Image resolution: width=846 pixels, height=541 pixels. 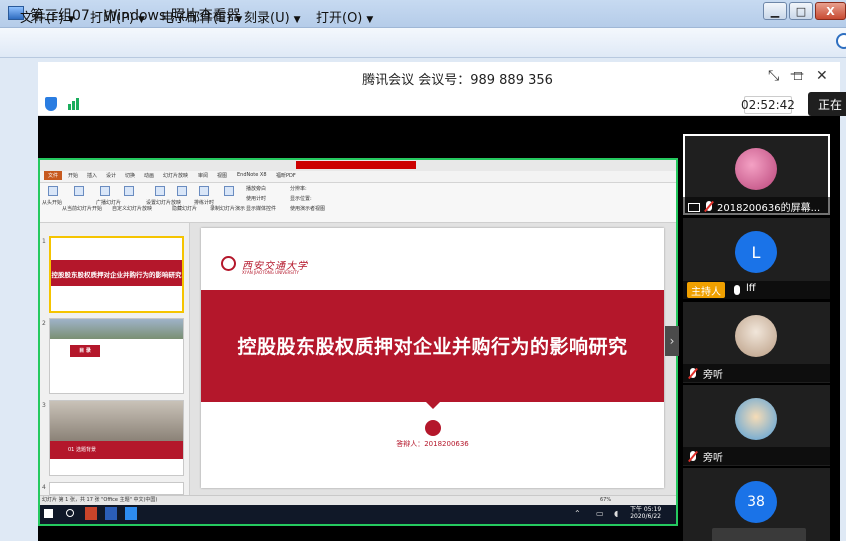 I want to click on search-icon, so click(x=70, y=513).